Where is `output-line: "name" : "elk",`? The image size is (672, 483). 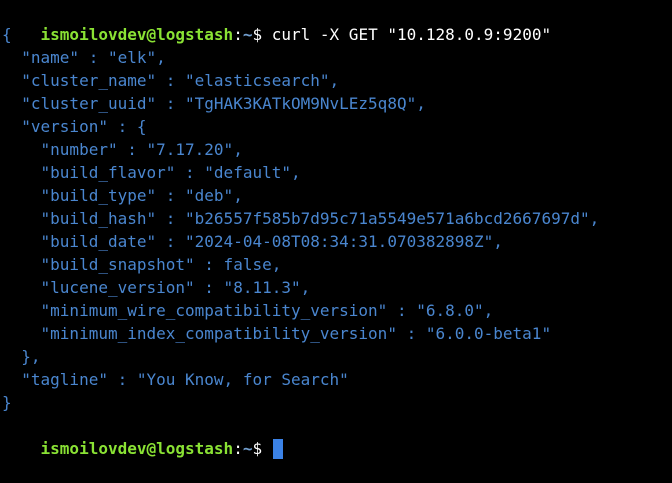
output-line: "name" : "elk", is located at coordinates (84, 57).